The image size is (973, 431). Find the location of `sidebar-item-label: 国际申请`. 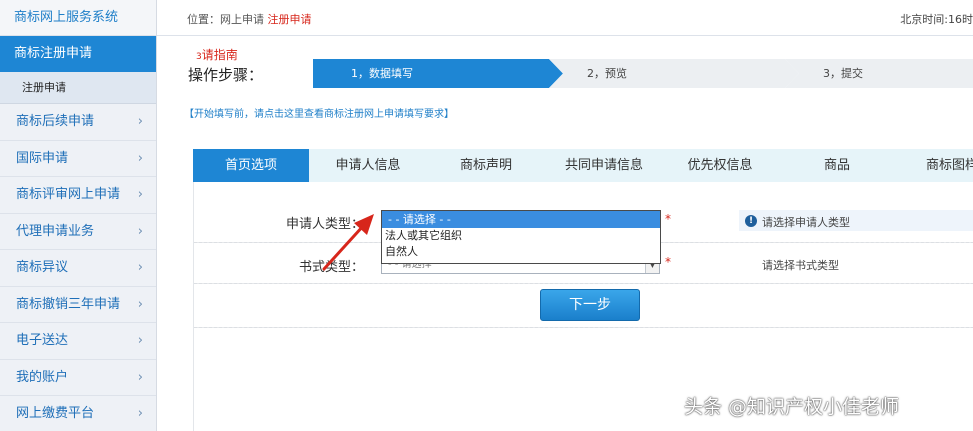

sidebar-item-label: 国际申请 is located at coordinates (42, 158).